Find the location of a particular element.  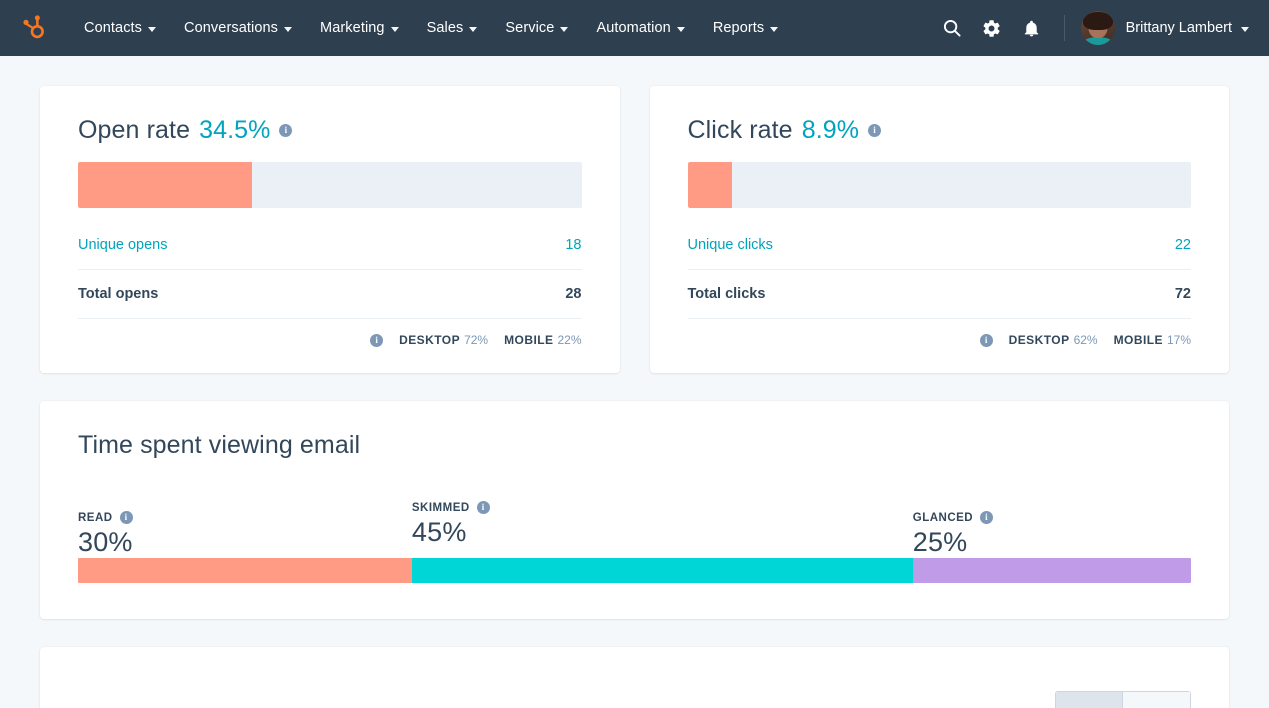

time-segment-label-glanced: GLANCED 25% is located at coordinates (953, 534).